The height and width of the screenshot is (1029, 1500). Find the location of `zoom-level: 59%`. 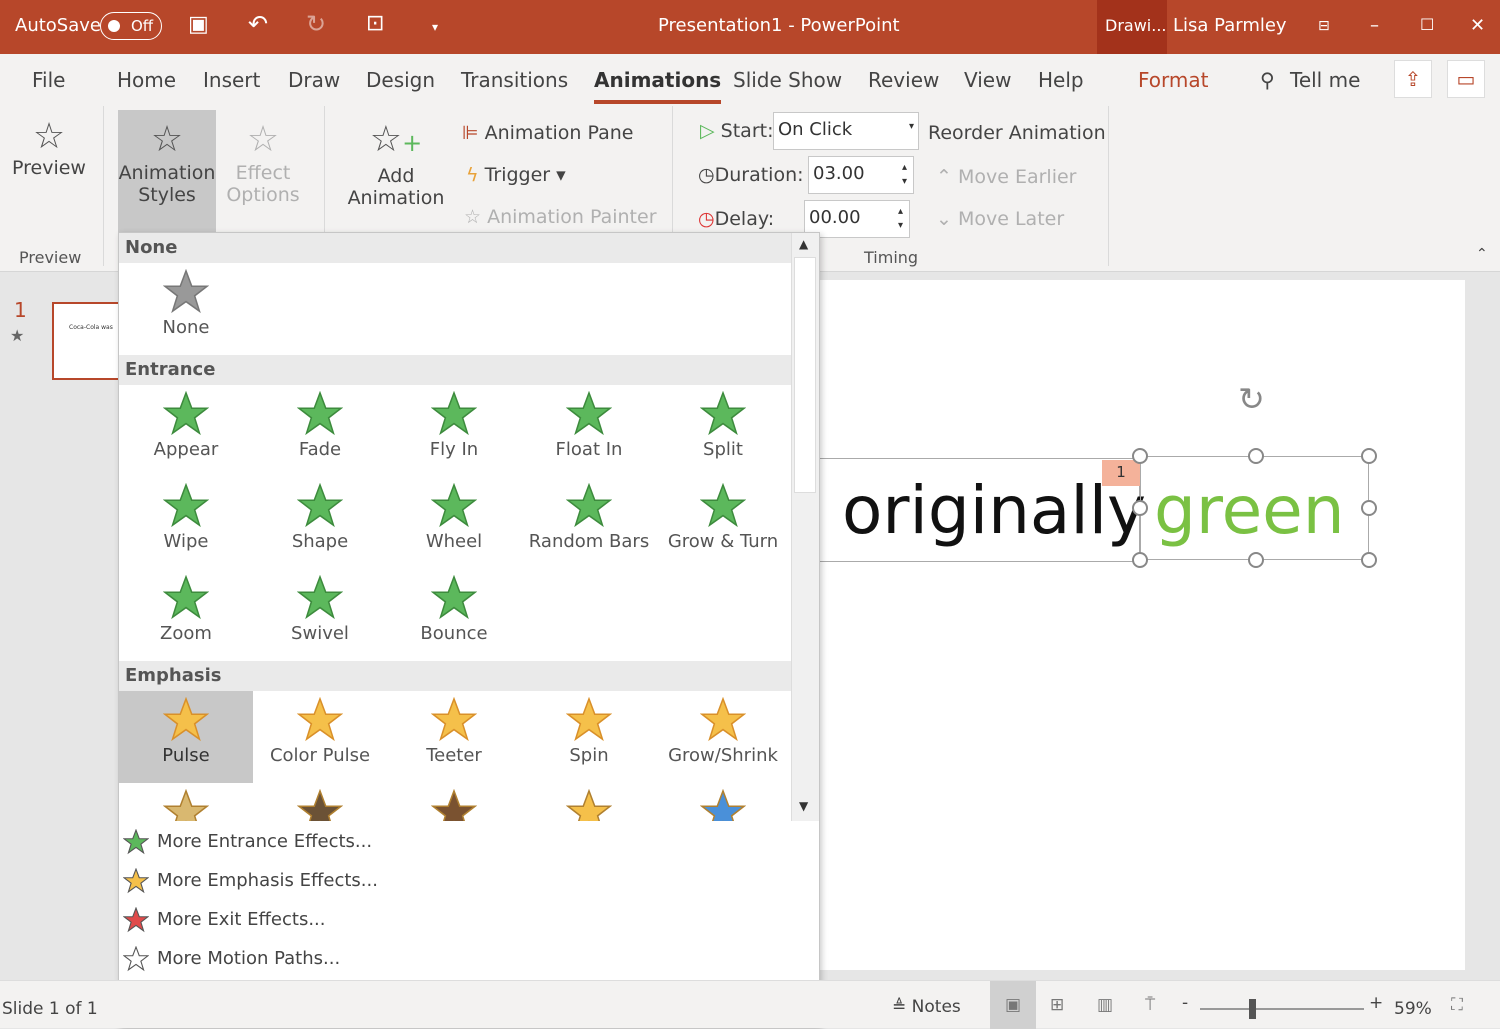

zoom-level: 59% is located at coordinates (1413, 1009).